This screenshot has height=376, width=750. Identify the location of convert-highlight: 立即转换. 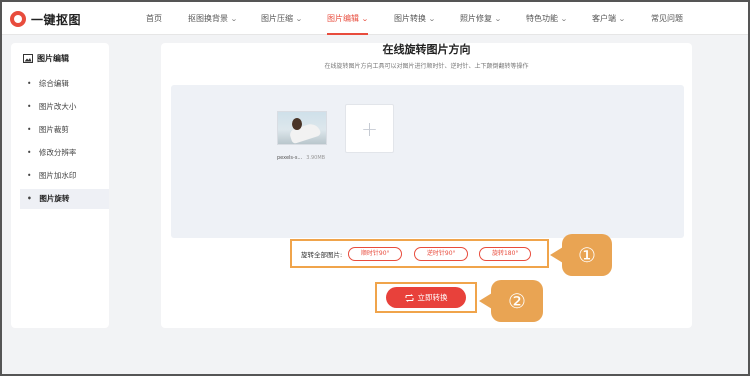
(426, 297).